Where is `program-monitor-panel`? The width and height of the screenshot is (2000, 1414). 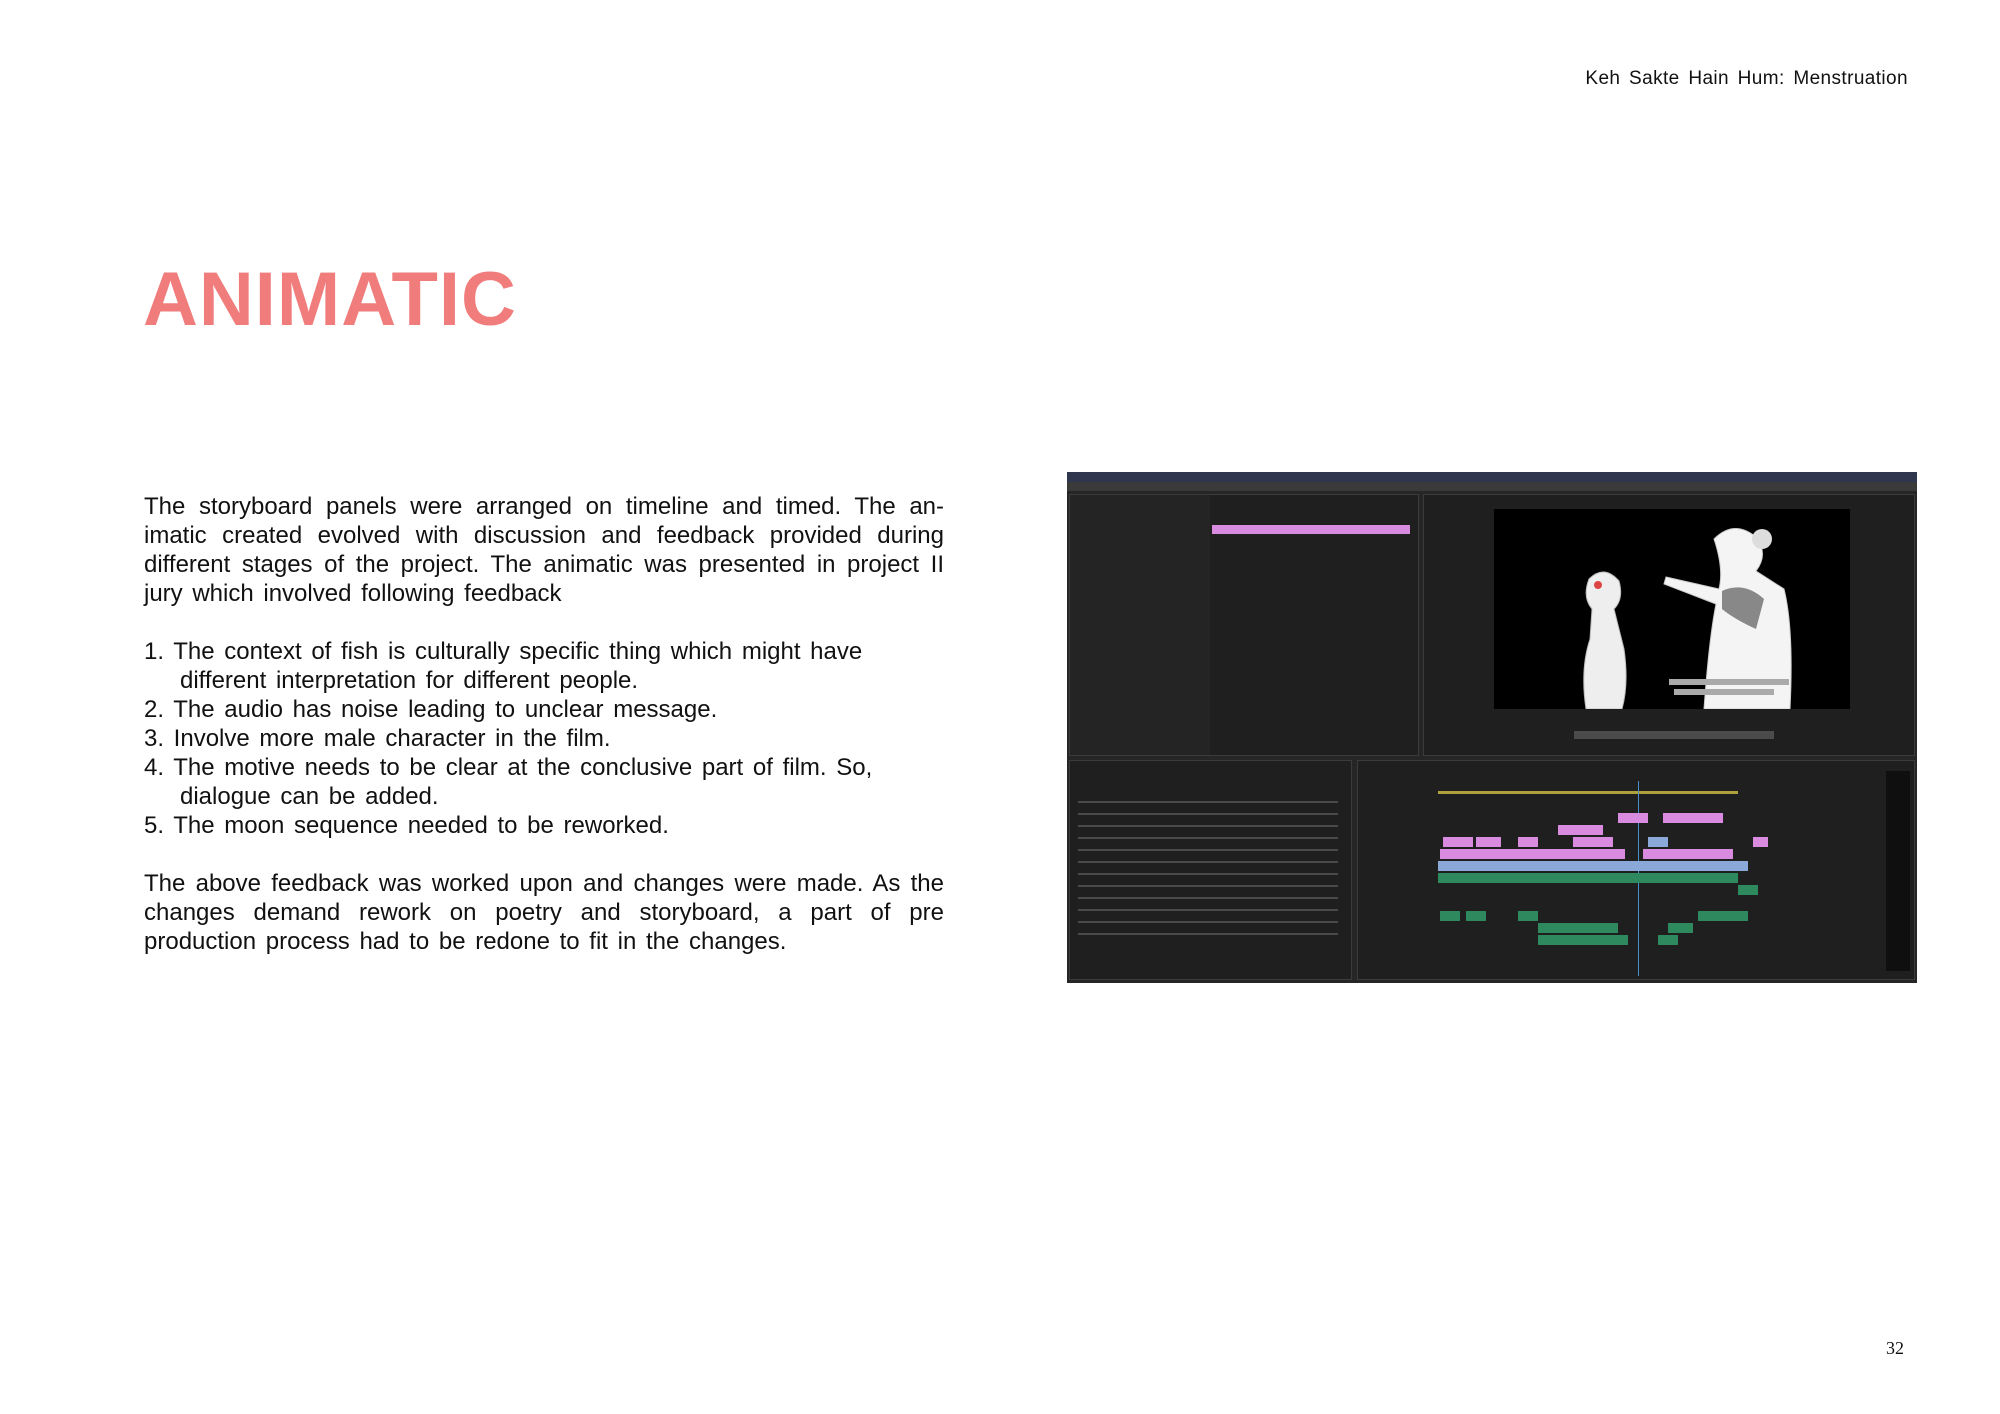
program-monitor-panel is located at coordinates (1669, 625).